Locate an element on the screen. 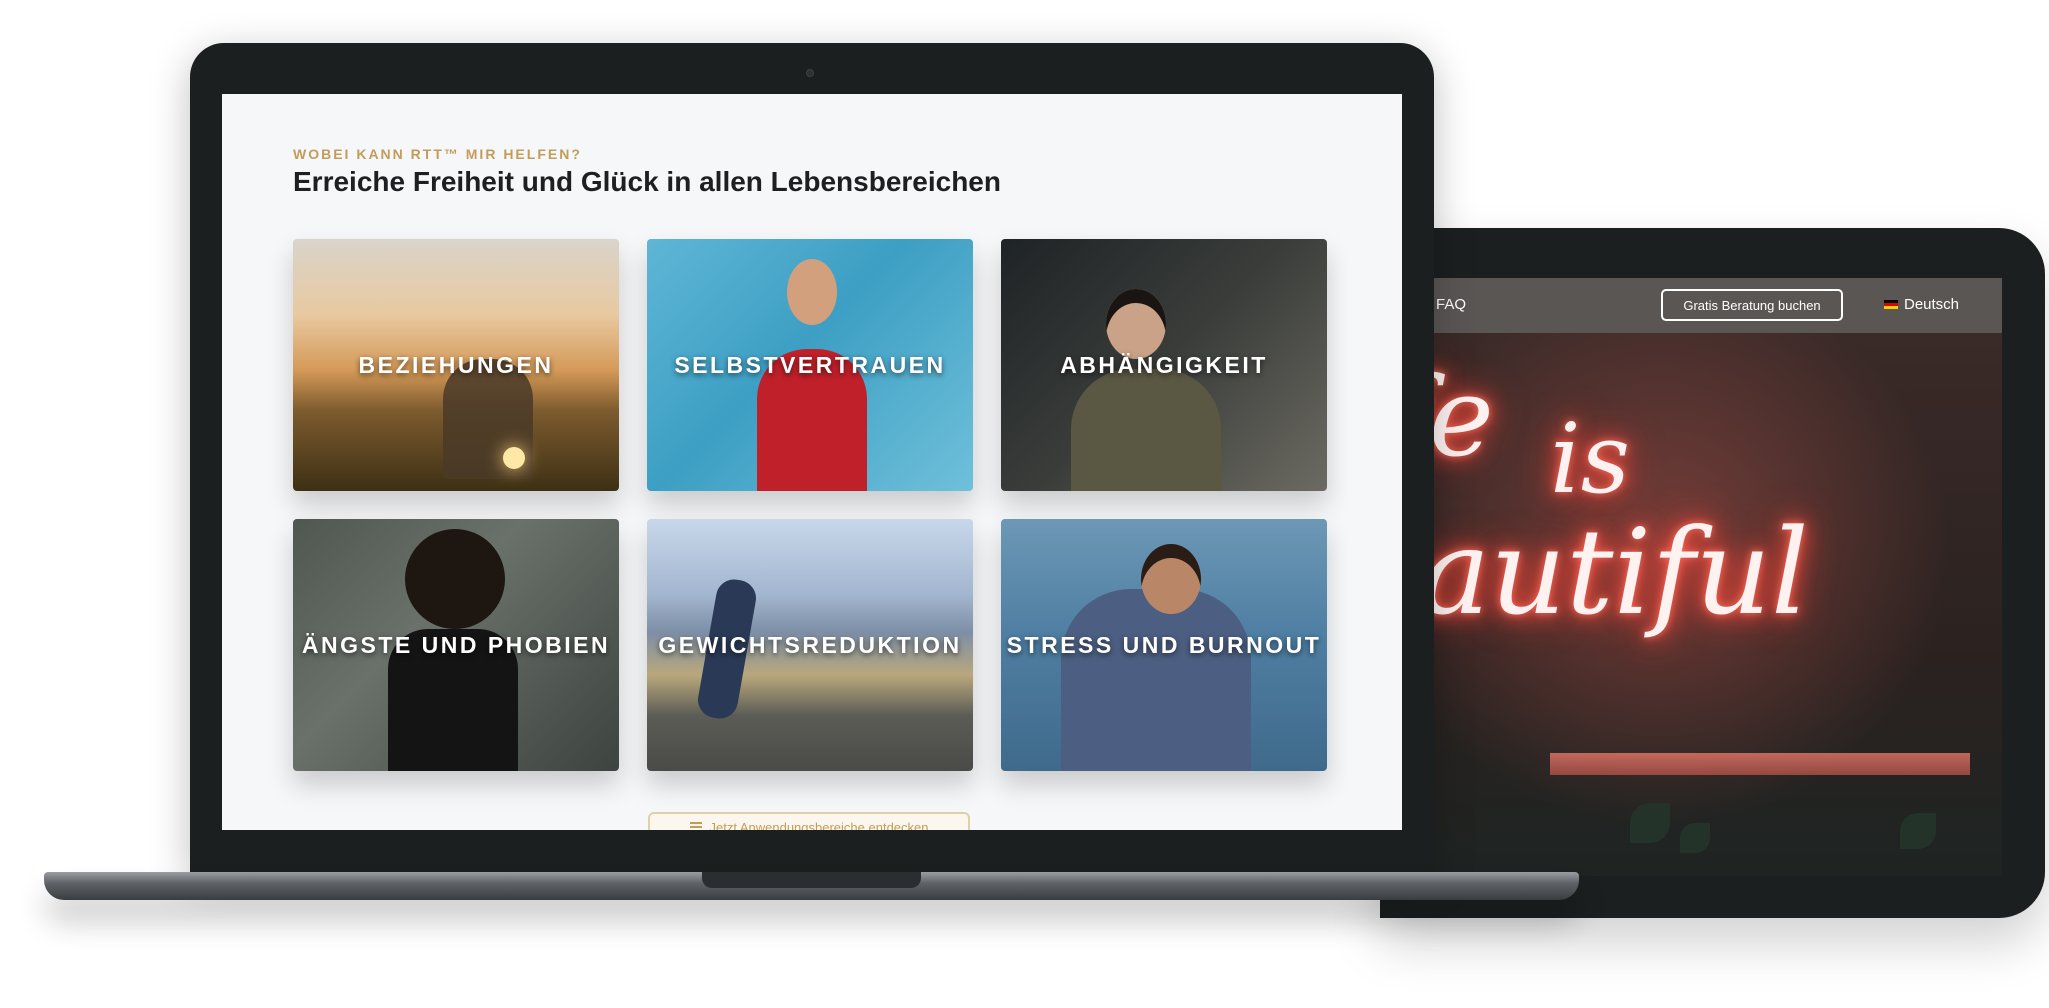 Image resolution: width=2049 pixels, height=1008 pixels. laptop-bezel-bottom is located at coordinates (812, 851).